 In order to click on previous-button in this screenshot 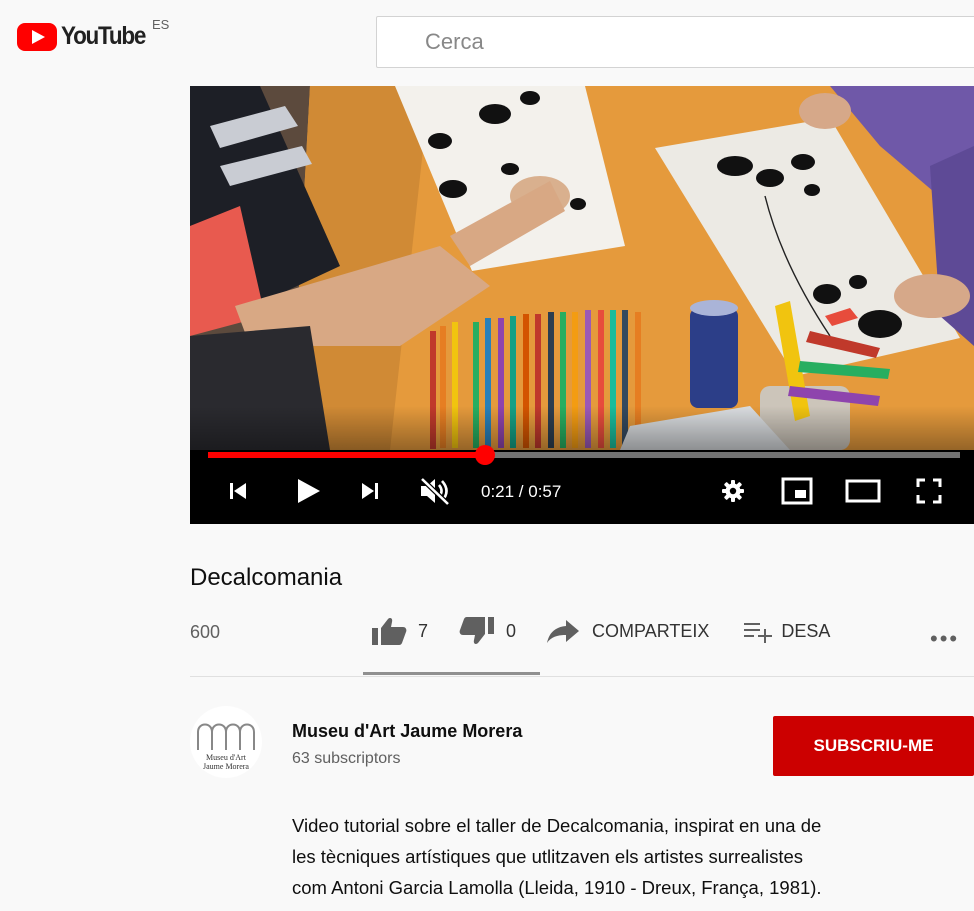, I will do `click(238, 491)`.